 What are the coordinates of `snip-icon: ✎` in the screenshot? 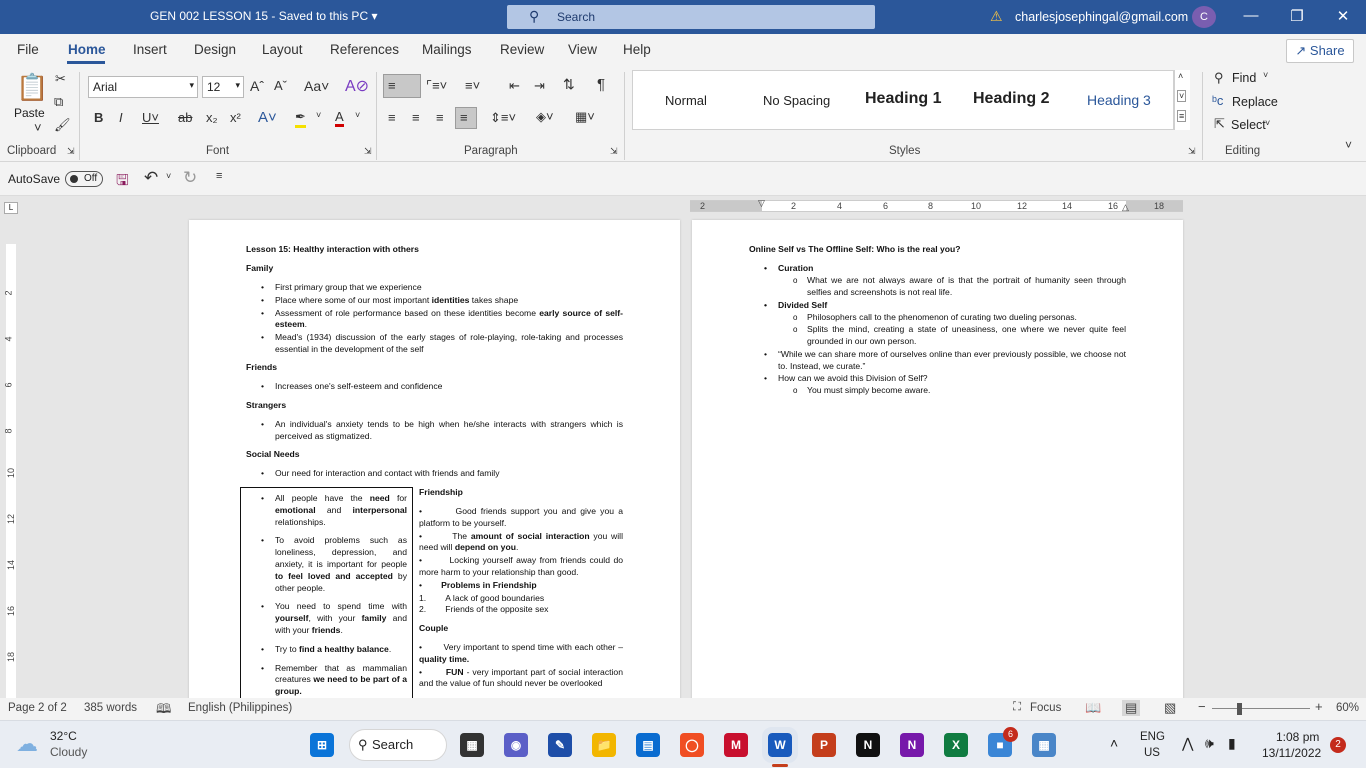 It's located at (560, 745).